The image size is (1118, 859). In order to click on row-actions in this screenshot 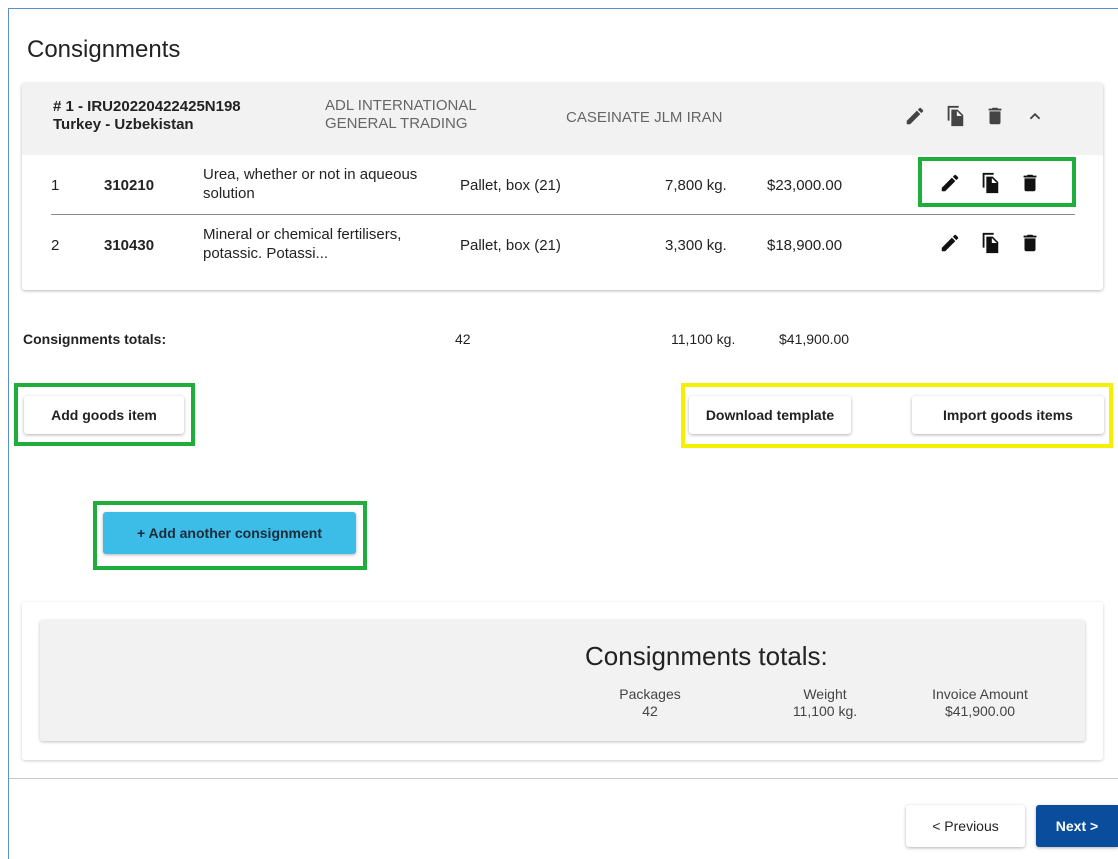, I will do `click(990, 243)`.